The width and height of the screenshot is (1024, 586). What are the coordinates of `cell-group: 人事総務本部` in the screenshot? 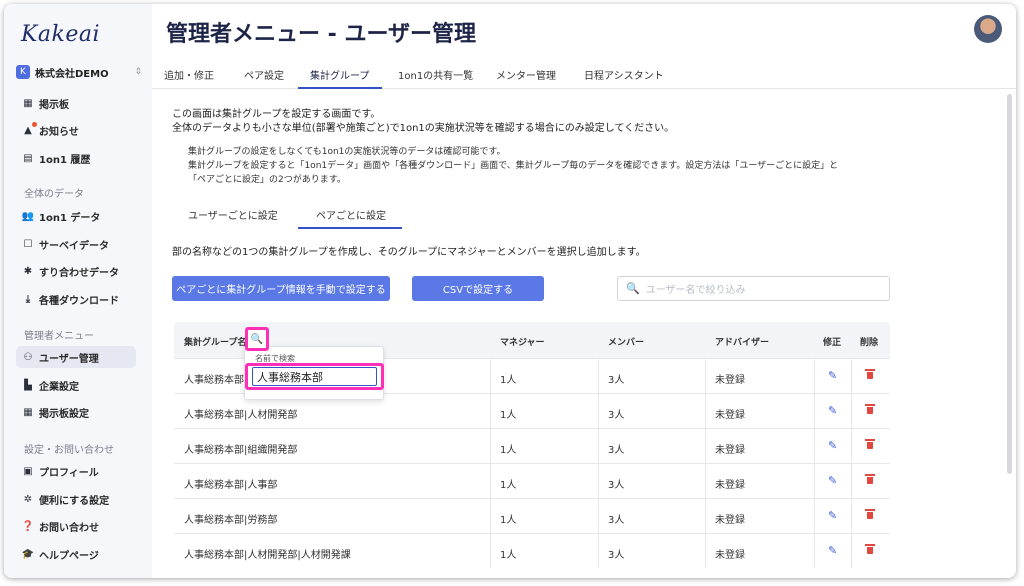 It's located at (214, 380).